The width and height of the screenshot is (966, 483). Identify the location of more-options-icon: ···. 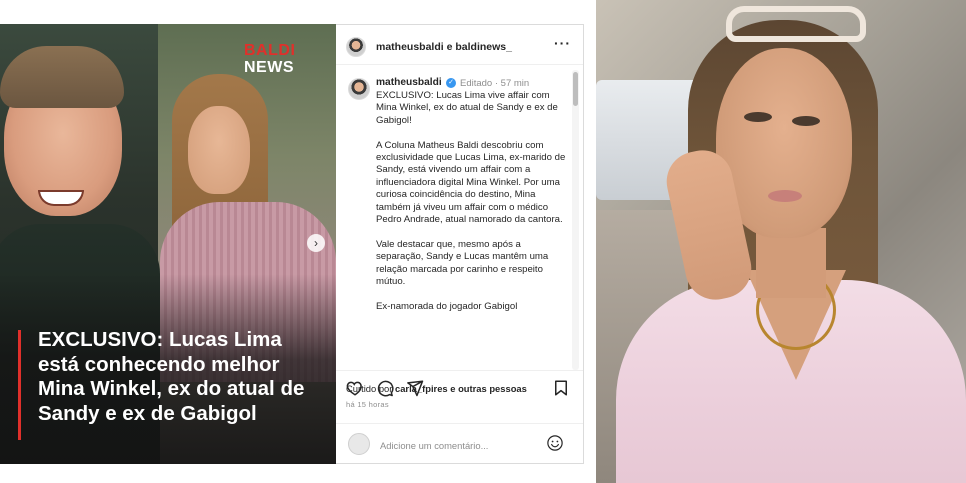
(562, 43).